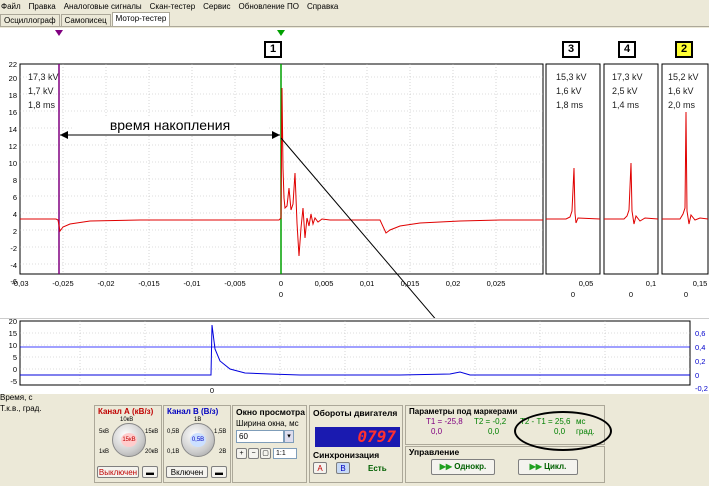 This screenshot has height=486, width=709. I want to click on menu-service: Сервис, so click(217, 6).